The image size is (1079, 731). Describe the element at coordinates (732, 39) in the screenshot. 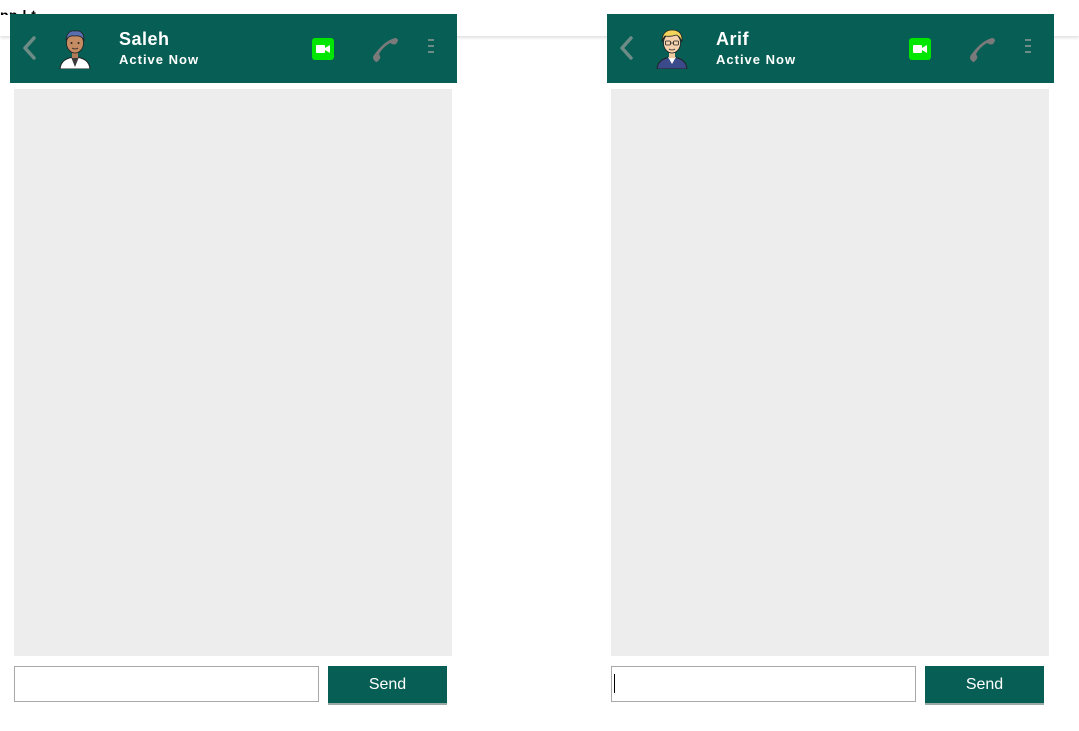

I see `contact-name: Arif` at that location.